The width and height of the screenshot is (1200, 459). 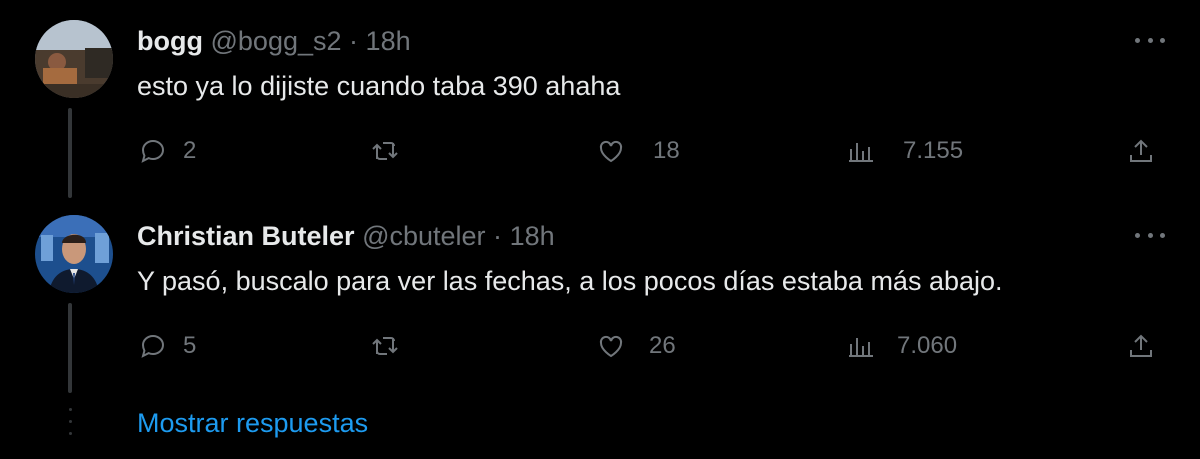 What do you see at coordinates (71, 426) in the screenshot?
I see `thread-dots` at bounding box center [71, 426].